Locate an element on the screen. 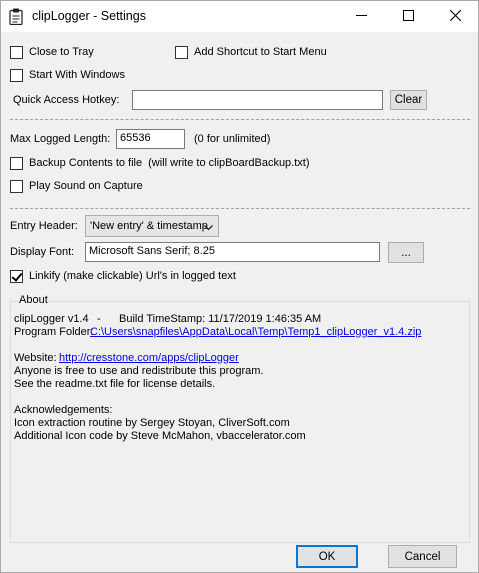 Image resolution: width=479 pixels, height=573 pixels. minimize-icon is located at coordinates (361, 17).